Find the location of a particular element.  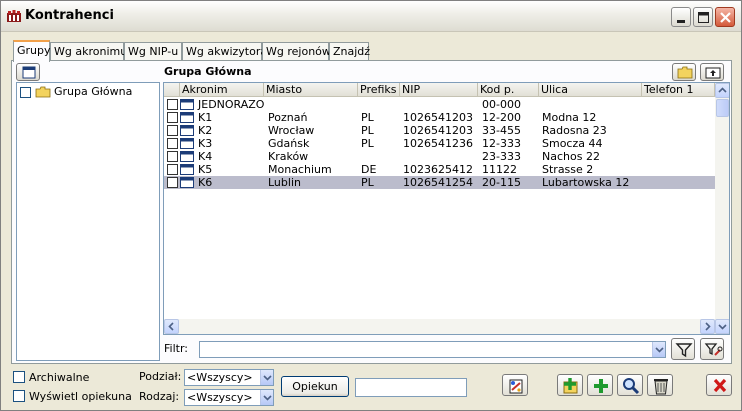

filter-settings-button is located at coordinates (712, 349).